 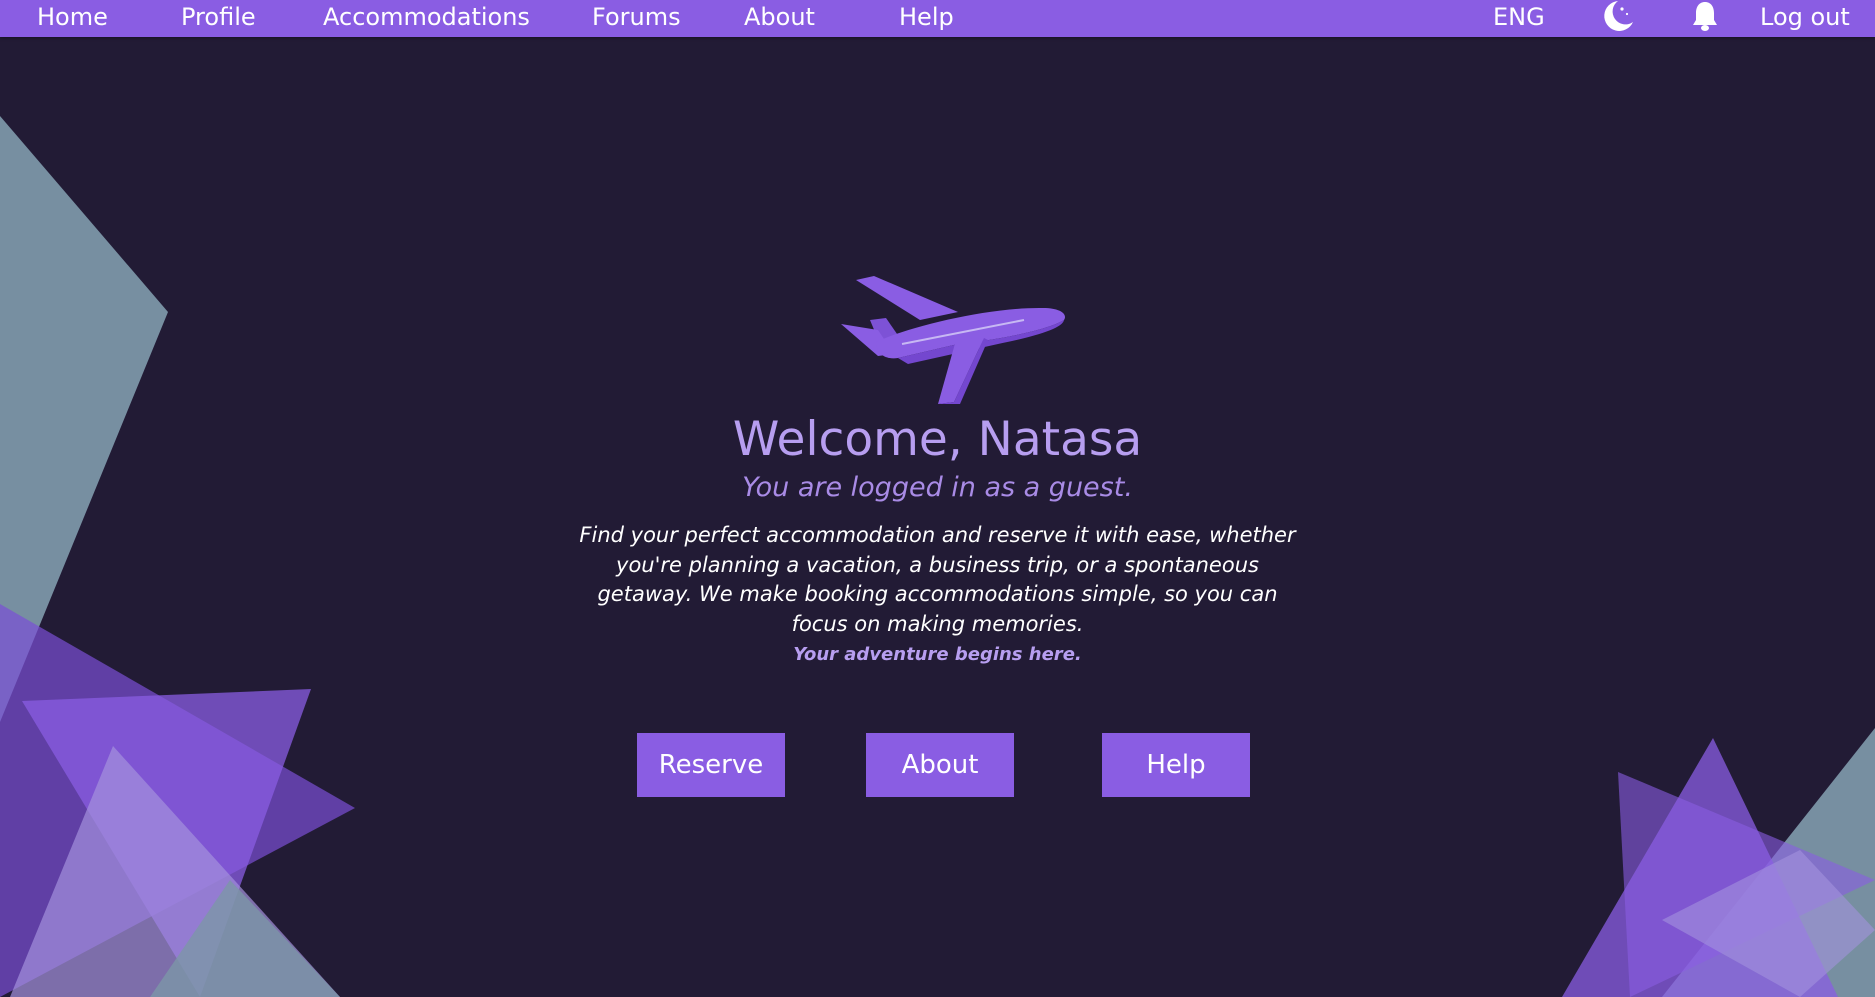 I want to click on guest-notice: You are logged in as a guest., so click(x=937, y=487).